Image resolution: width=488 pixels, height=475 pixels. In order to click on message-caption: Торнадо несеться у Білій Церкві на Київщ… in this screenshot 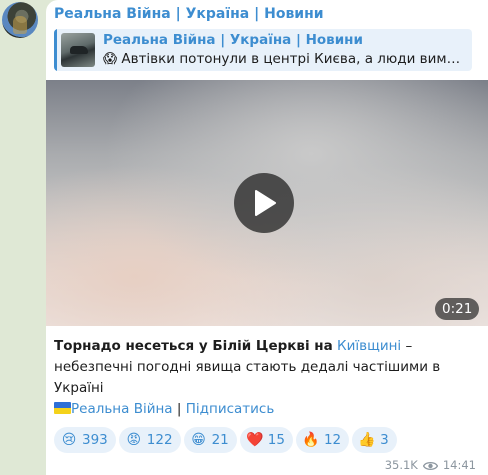, I will do `click(268, 367)`.